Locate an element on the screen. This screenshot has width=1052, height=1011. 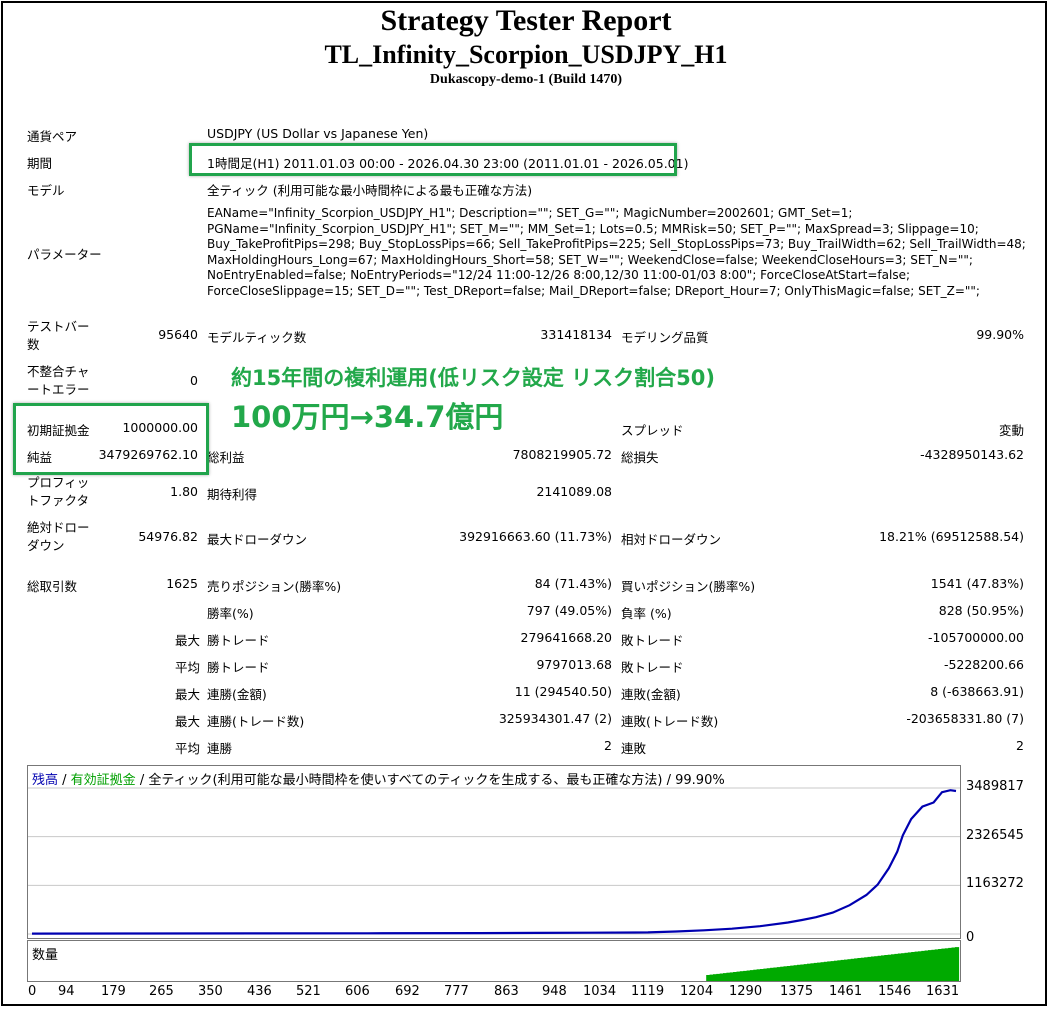
model-label: モデル is located at coordinates (46, 190).